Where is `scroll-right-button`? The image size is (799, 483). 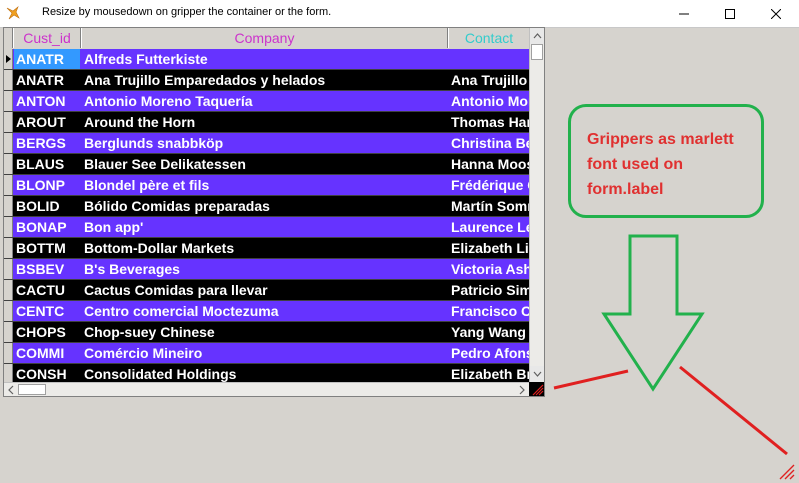 scroll-right-button is located at coordinates (522, 389).